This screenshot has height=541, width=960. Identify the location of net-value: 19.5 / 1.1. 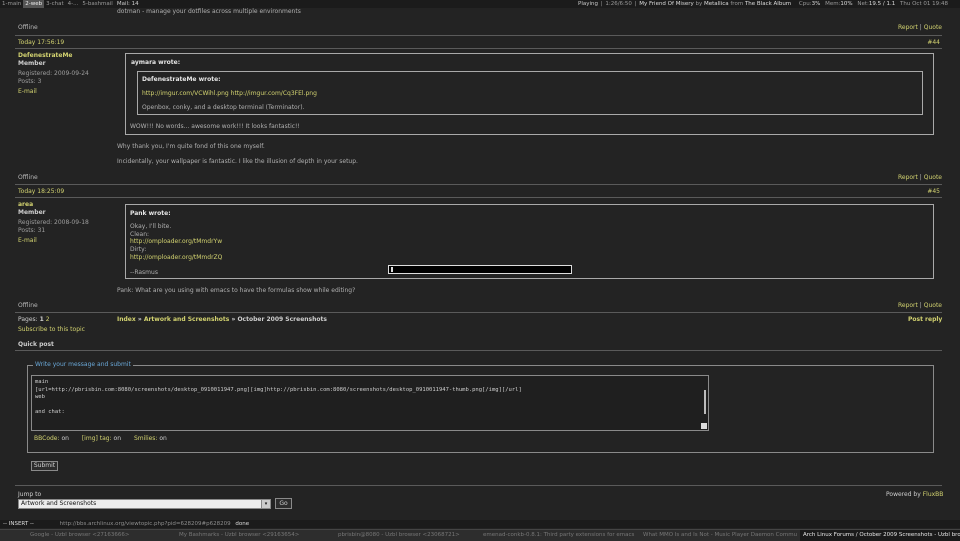
(882, 4).